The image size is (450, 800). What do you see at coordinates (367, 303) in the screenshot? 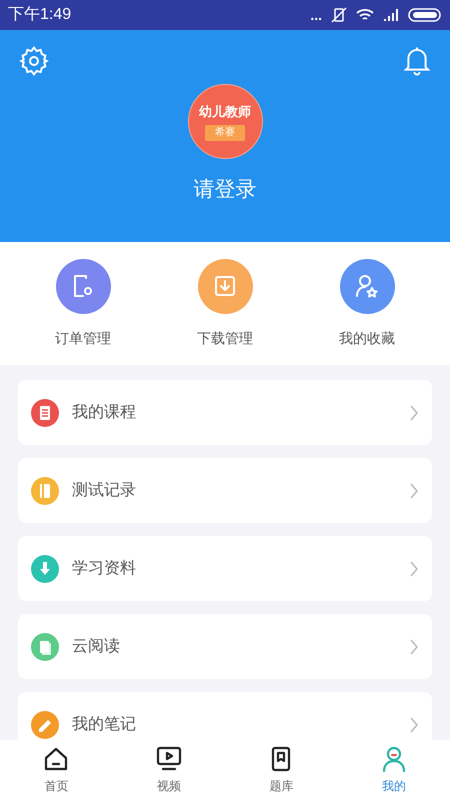
I see `shortcut-button: 我的收藏` at bounding box center [367, 303].